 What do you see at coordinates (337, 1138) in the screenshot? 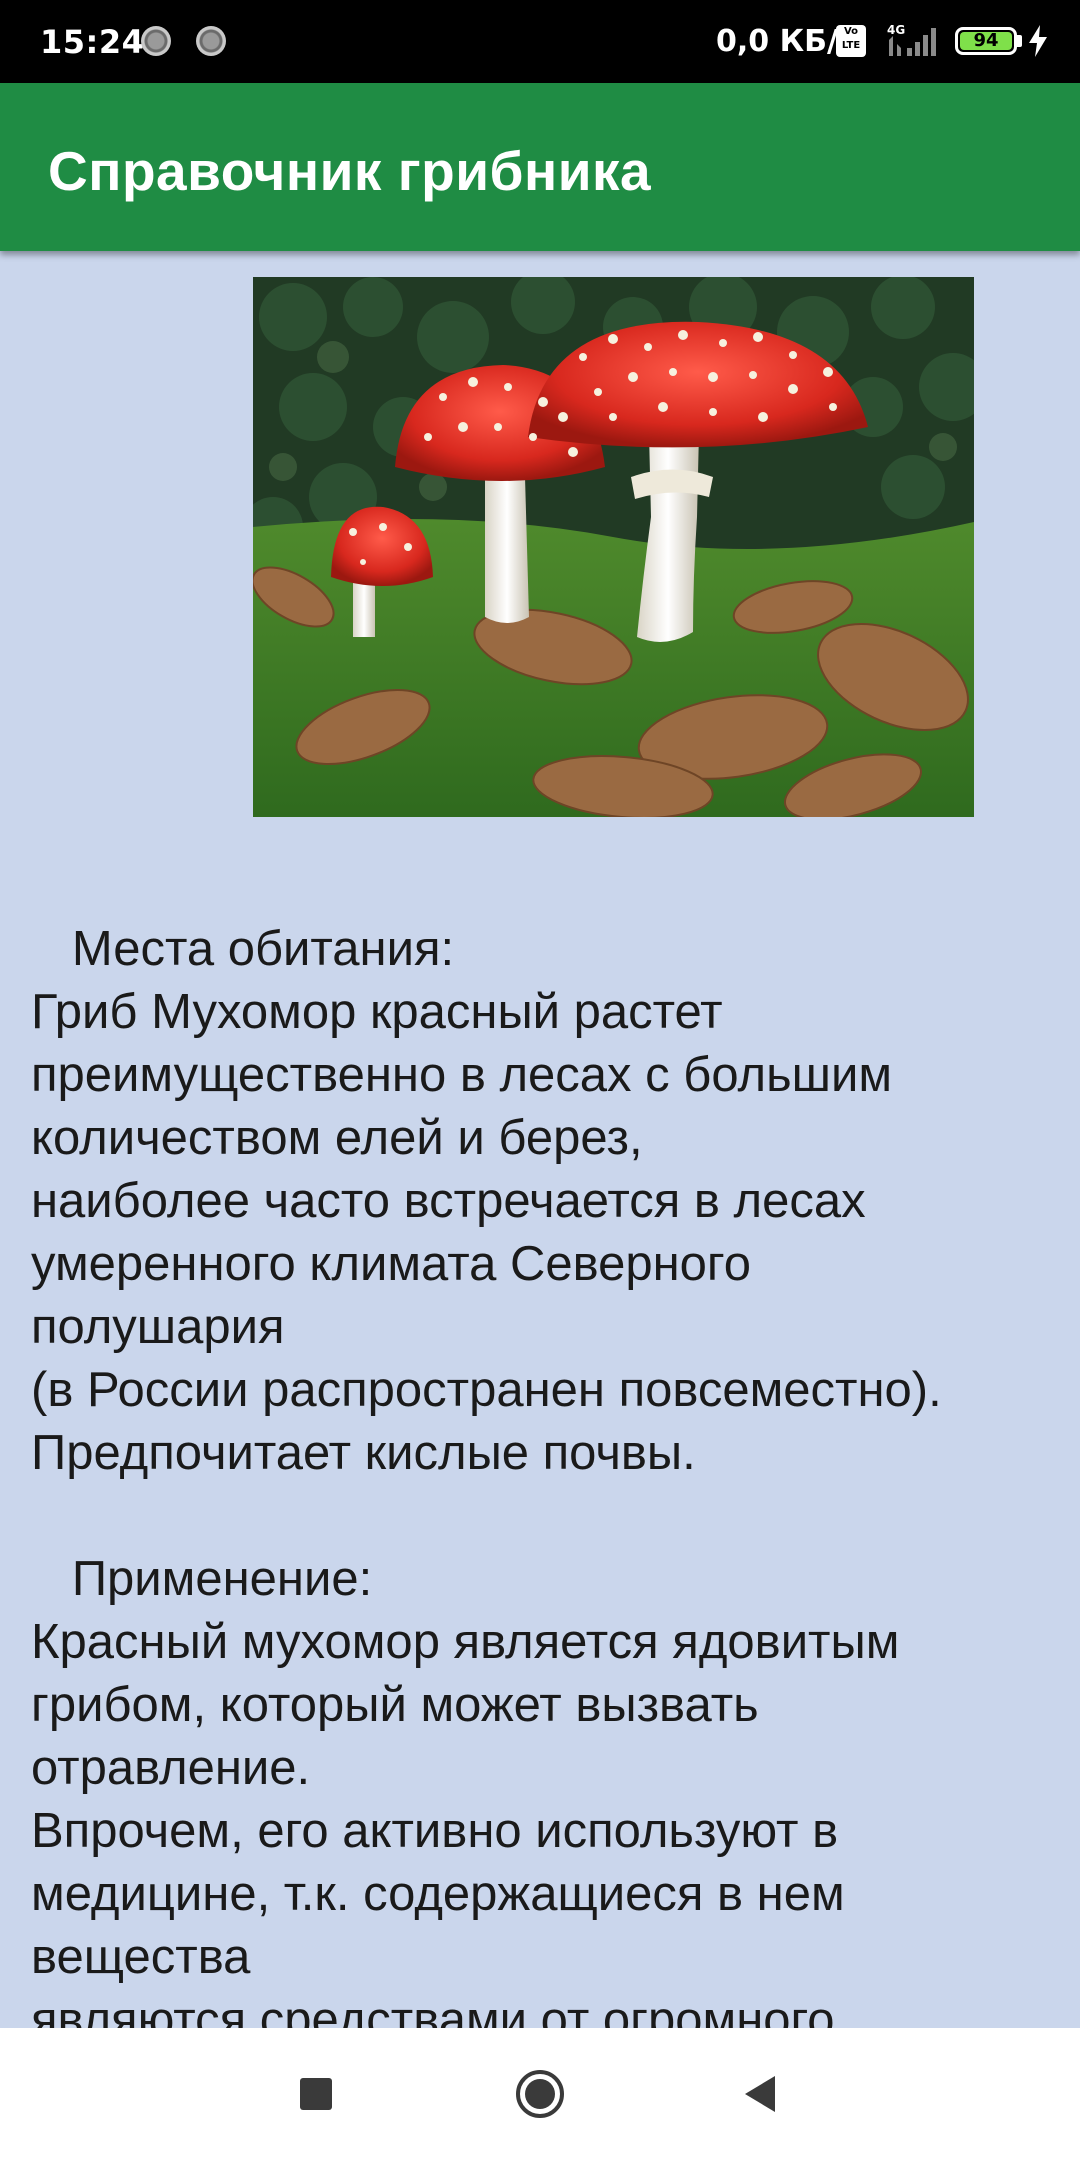
I see `description-line: количеством елей и берез,` at bounding box center [337, 1138].